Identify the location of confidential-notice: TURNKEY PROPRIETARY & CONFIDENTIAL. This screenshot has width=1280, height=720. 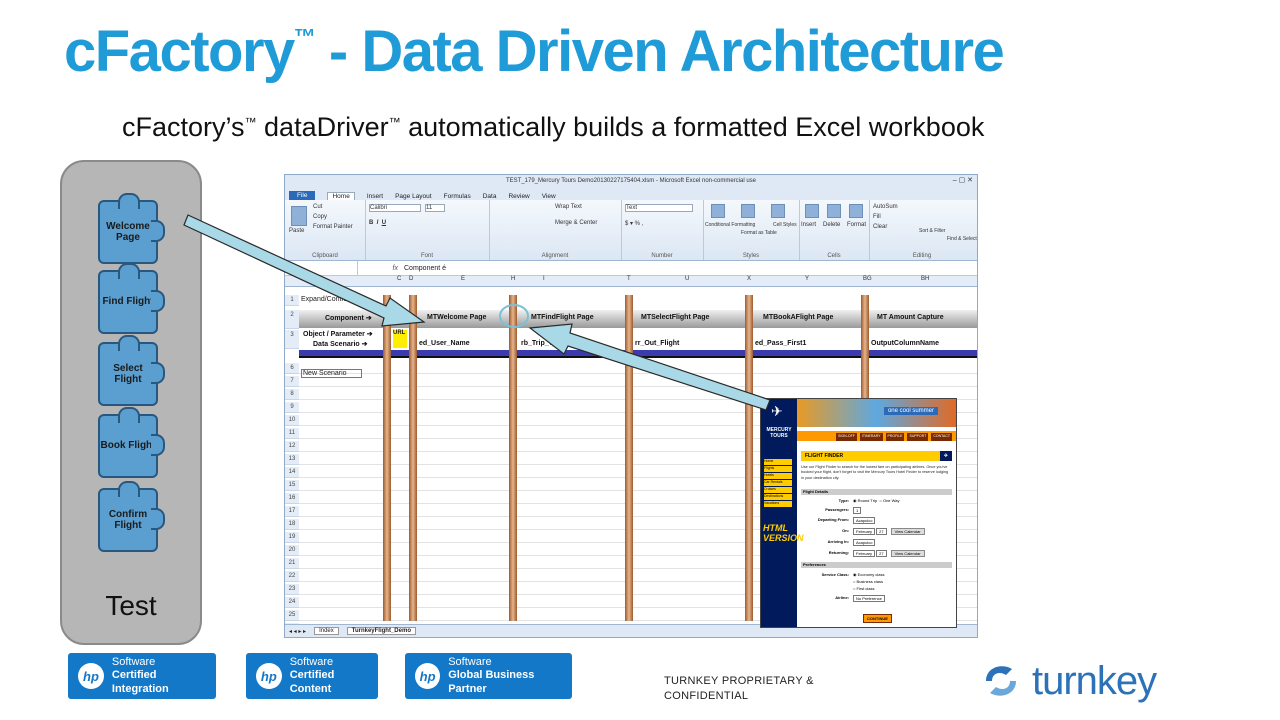
(739, 688).